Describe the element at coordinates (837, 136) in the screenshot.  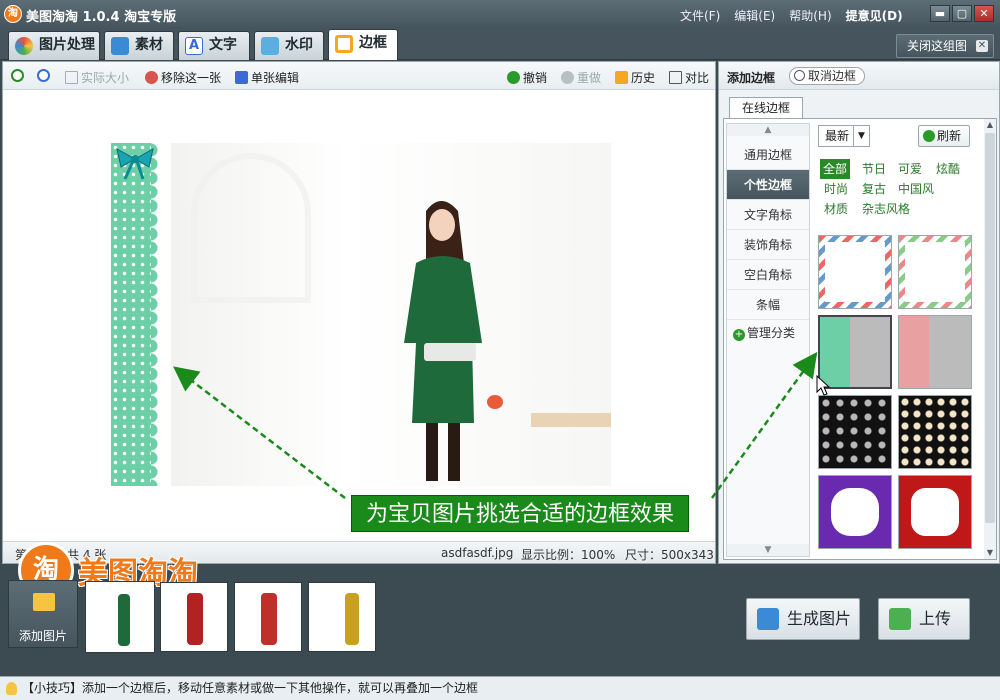
I see `sort-value: 最新` at that location.